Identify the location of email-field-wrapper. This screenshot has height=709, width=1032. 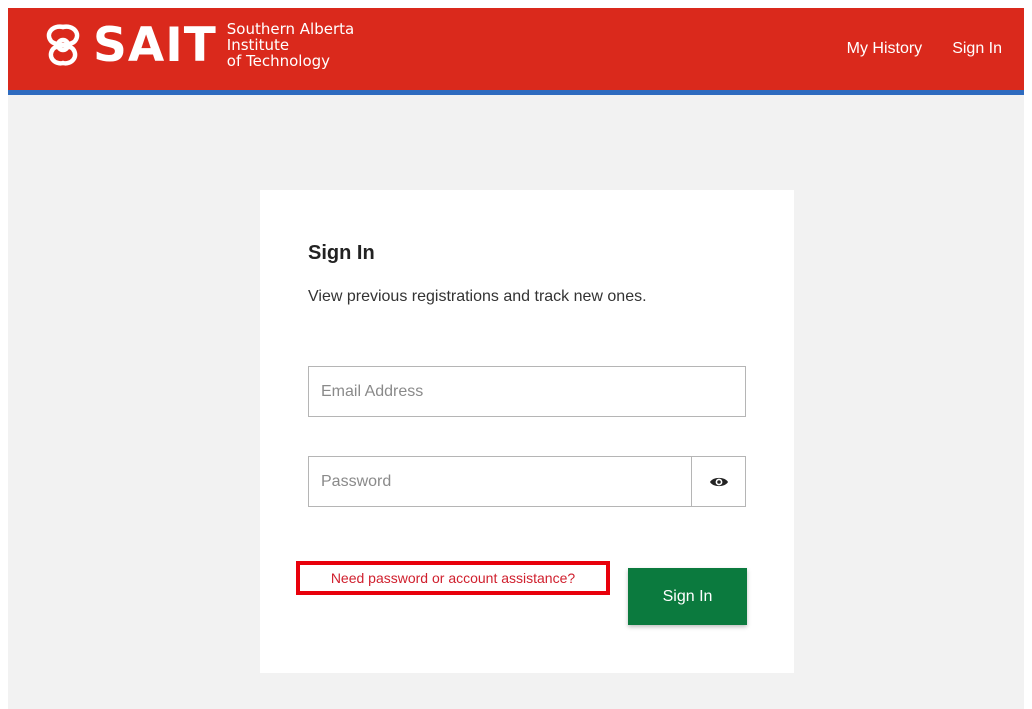
(527, 391).